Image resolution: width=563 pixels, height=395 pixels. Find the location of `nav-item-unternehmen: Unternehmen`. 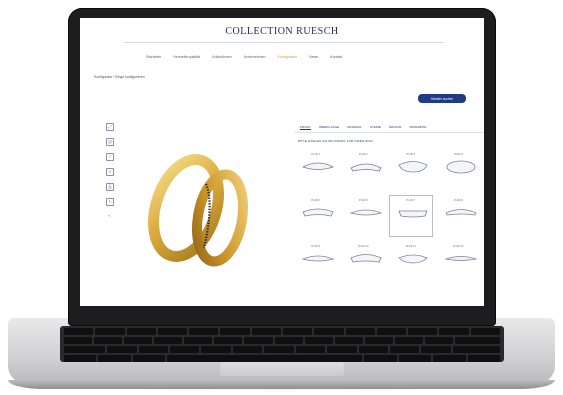

nav-item-unternehmen: Unternehmen is located at coordinates (255, 57).